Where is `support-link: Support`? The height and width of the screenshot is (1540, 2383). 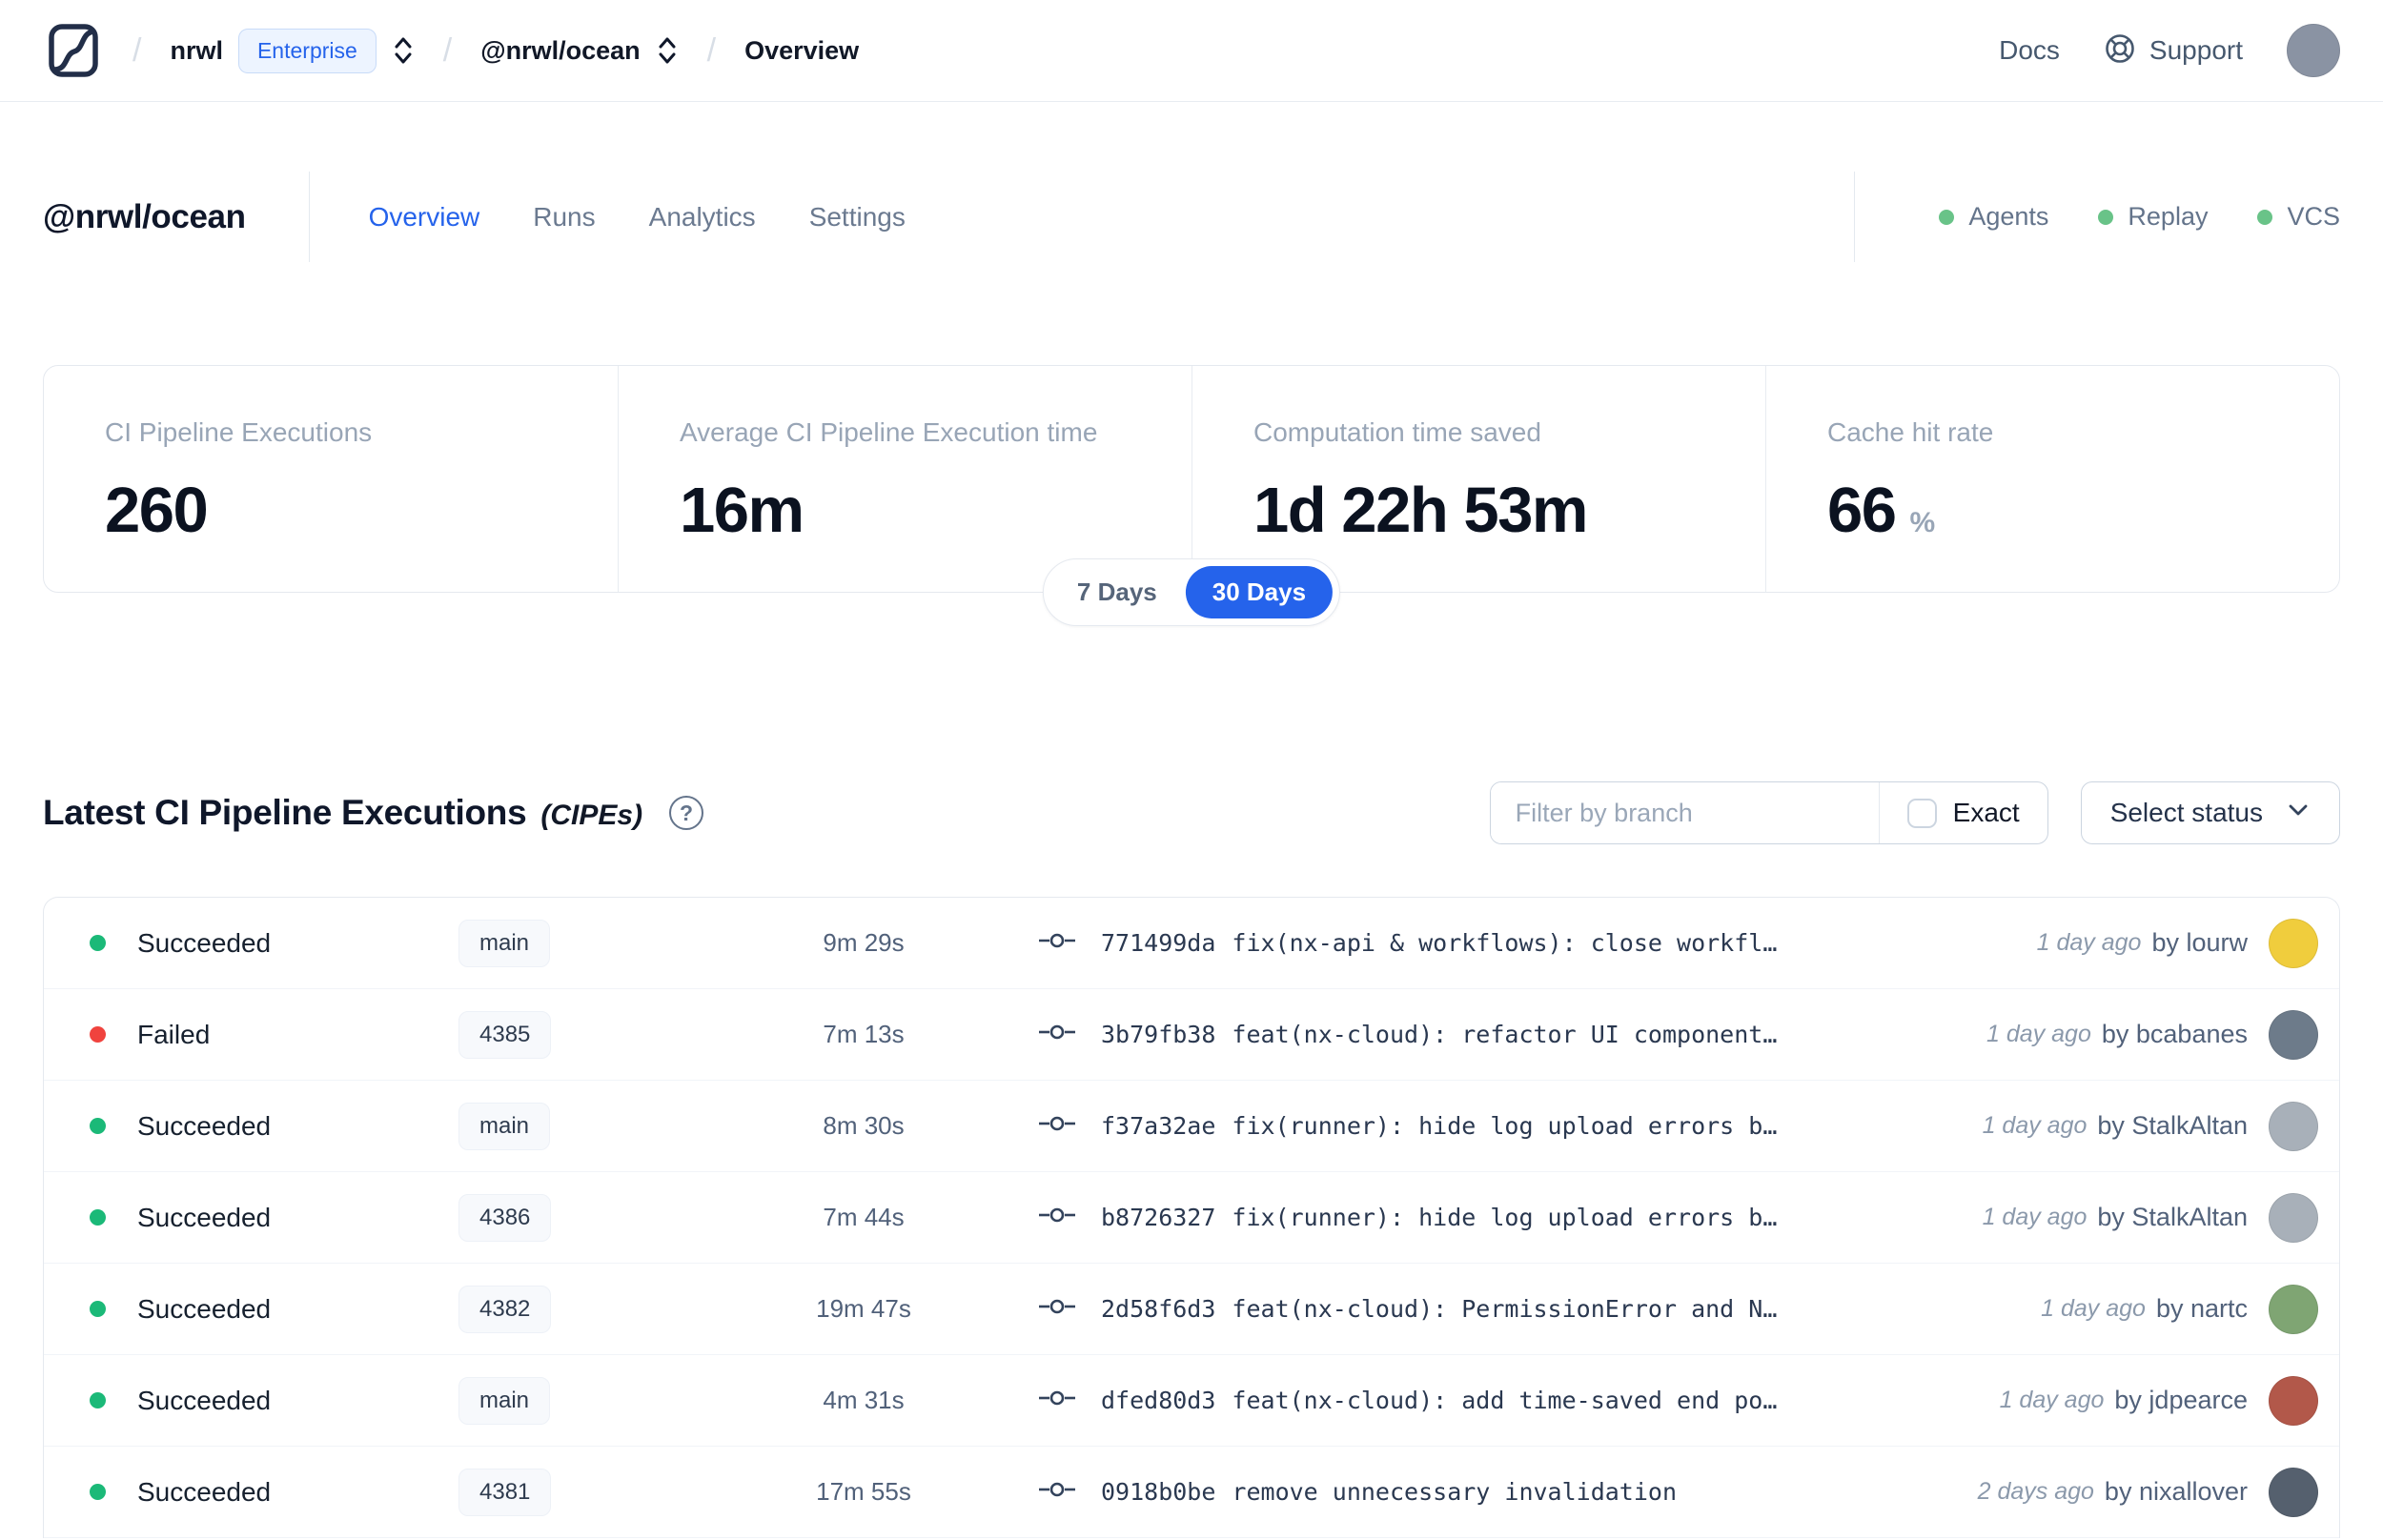 support-link: Support is located at coordinates (2174, 51).